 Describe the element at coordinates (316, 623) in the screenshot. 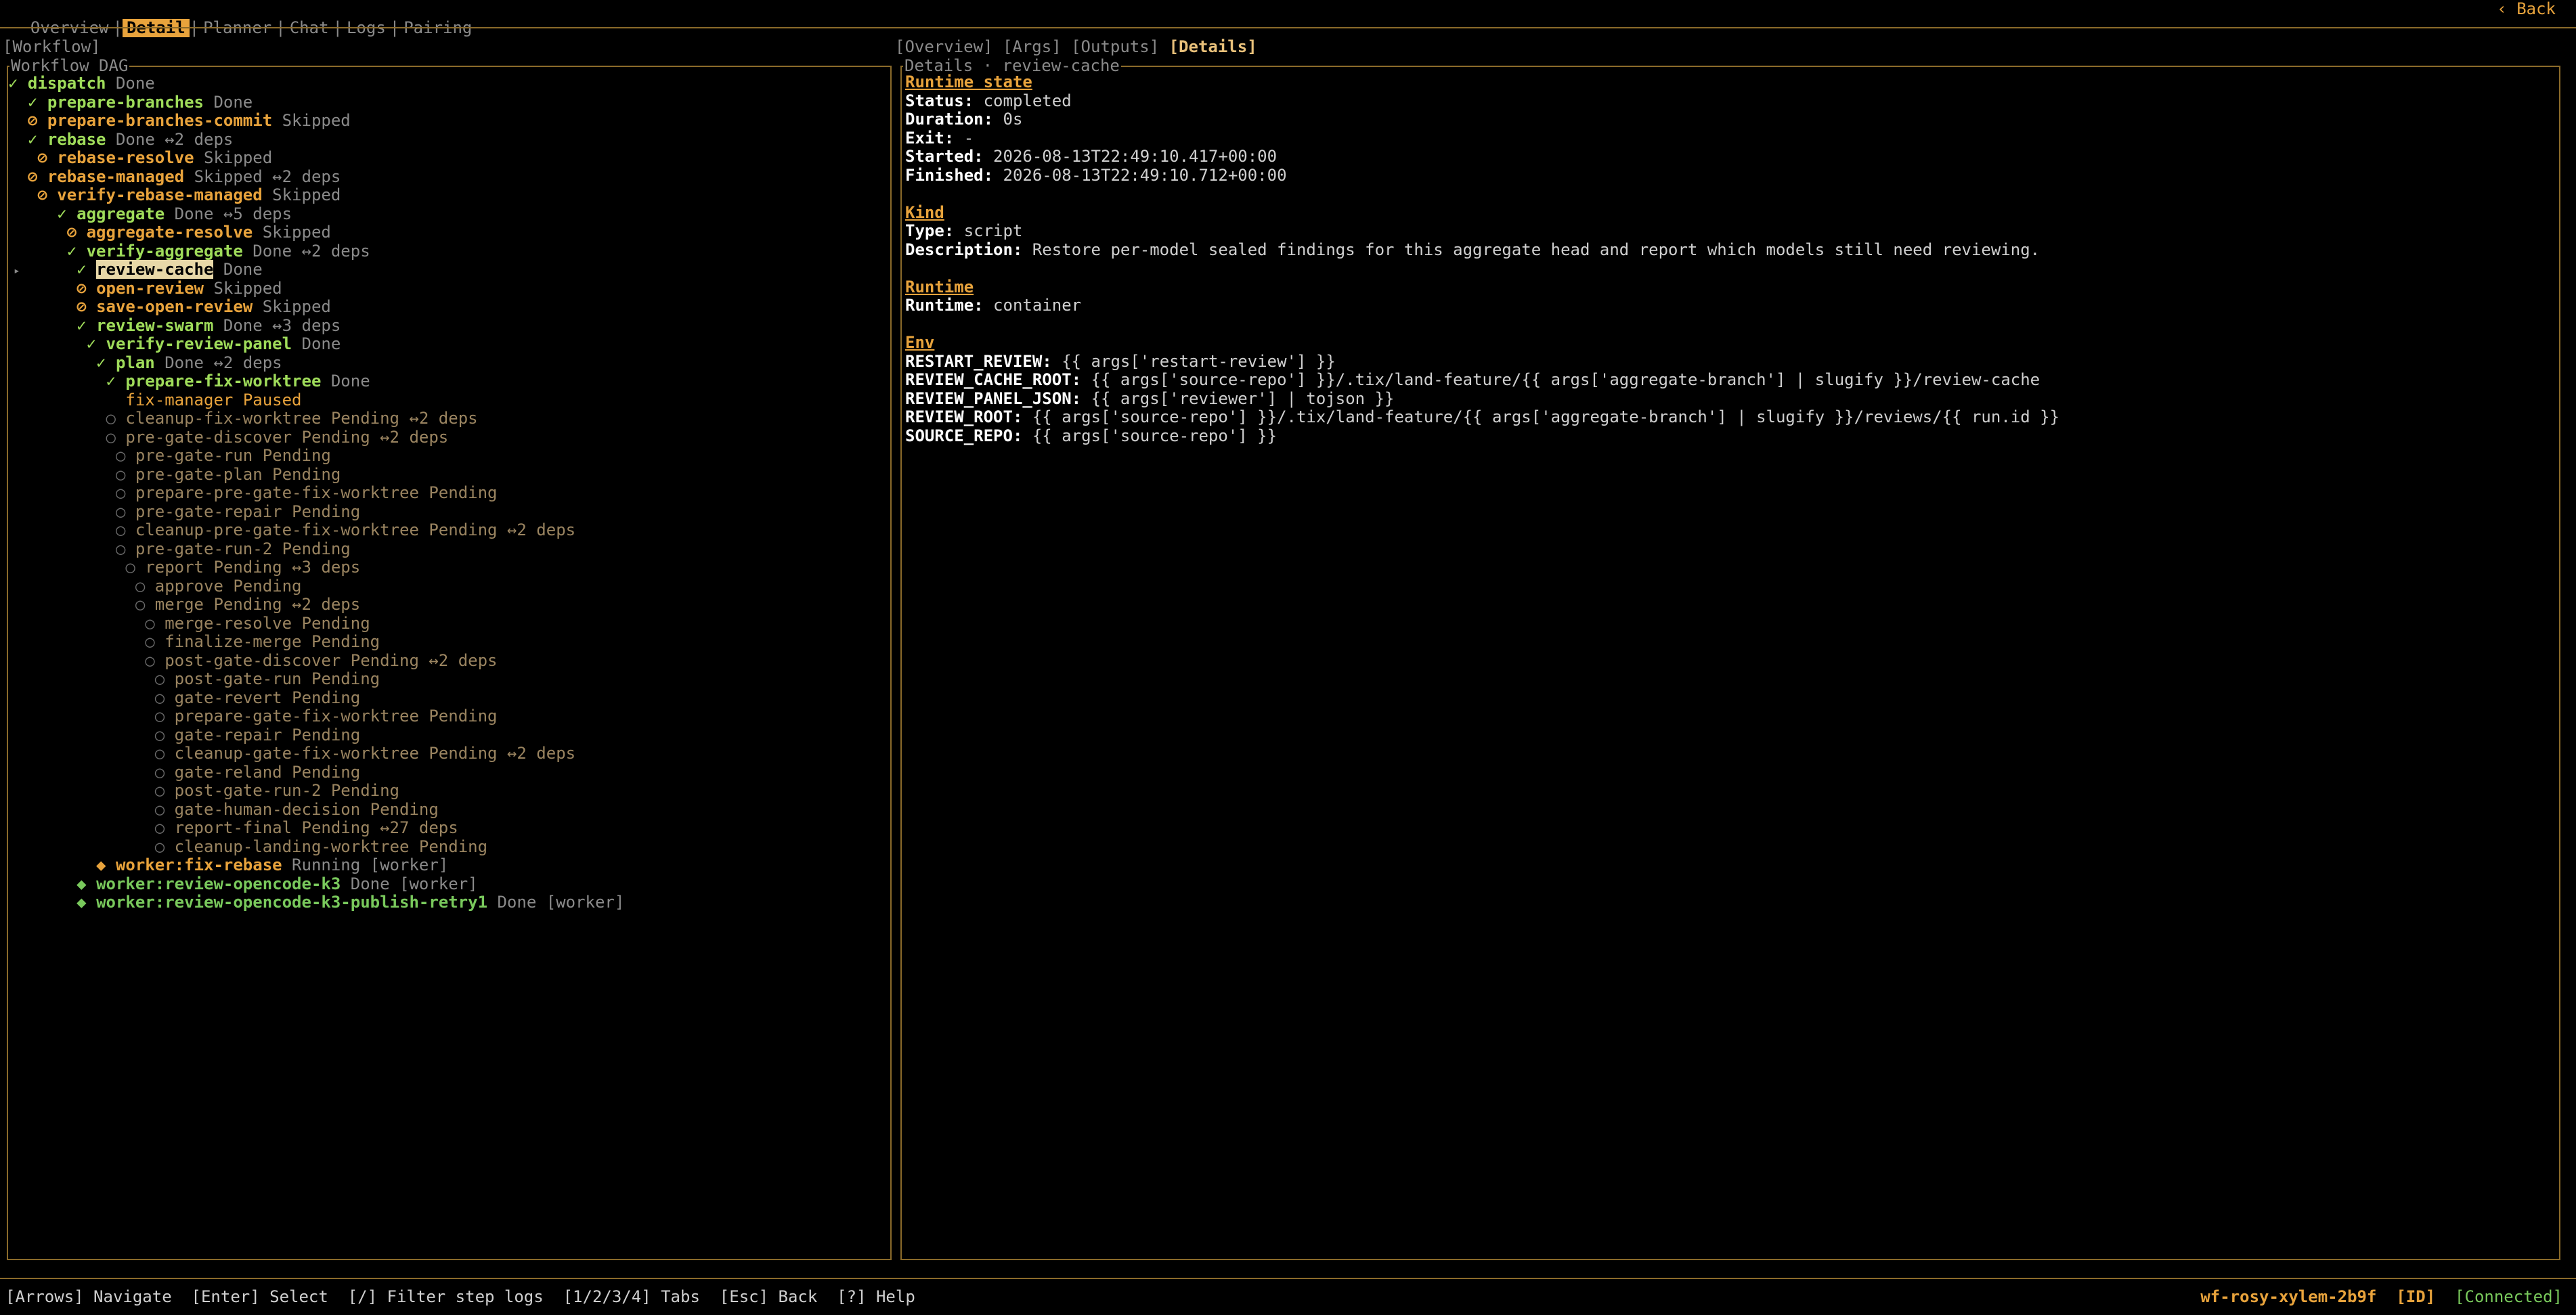

I see `dag-node: ○ merge-resolve Pending` at that location.